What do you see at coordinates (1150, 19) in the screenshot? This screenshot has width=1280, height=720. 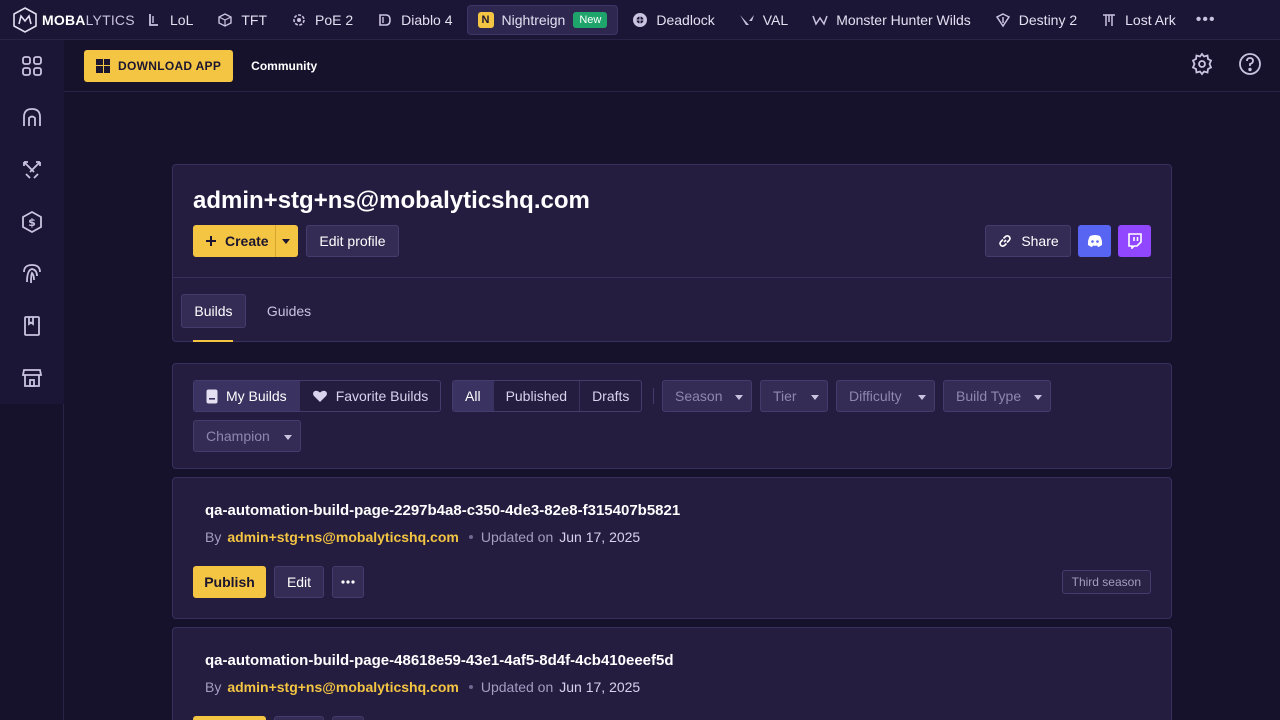 I see `game-label: Lost Ark` at bounding box center [1150, 19].